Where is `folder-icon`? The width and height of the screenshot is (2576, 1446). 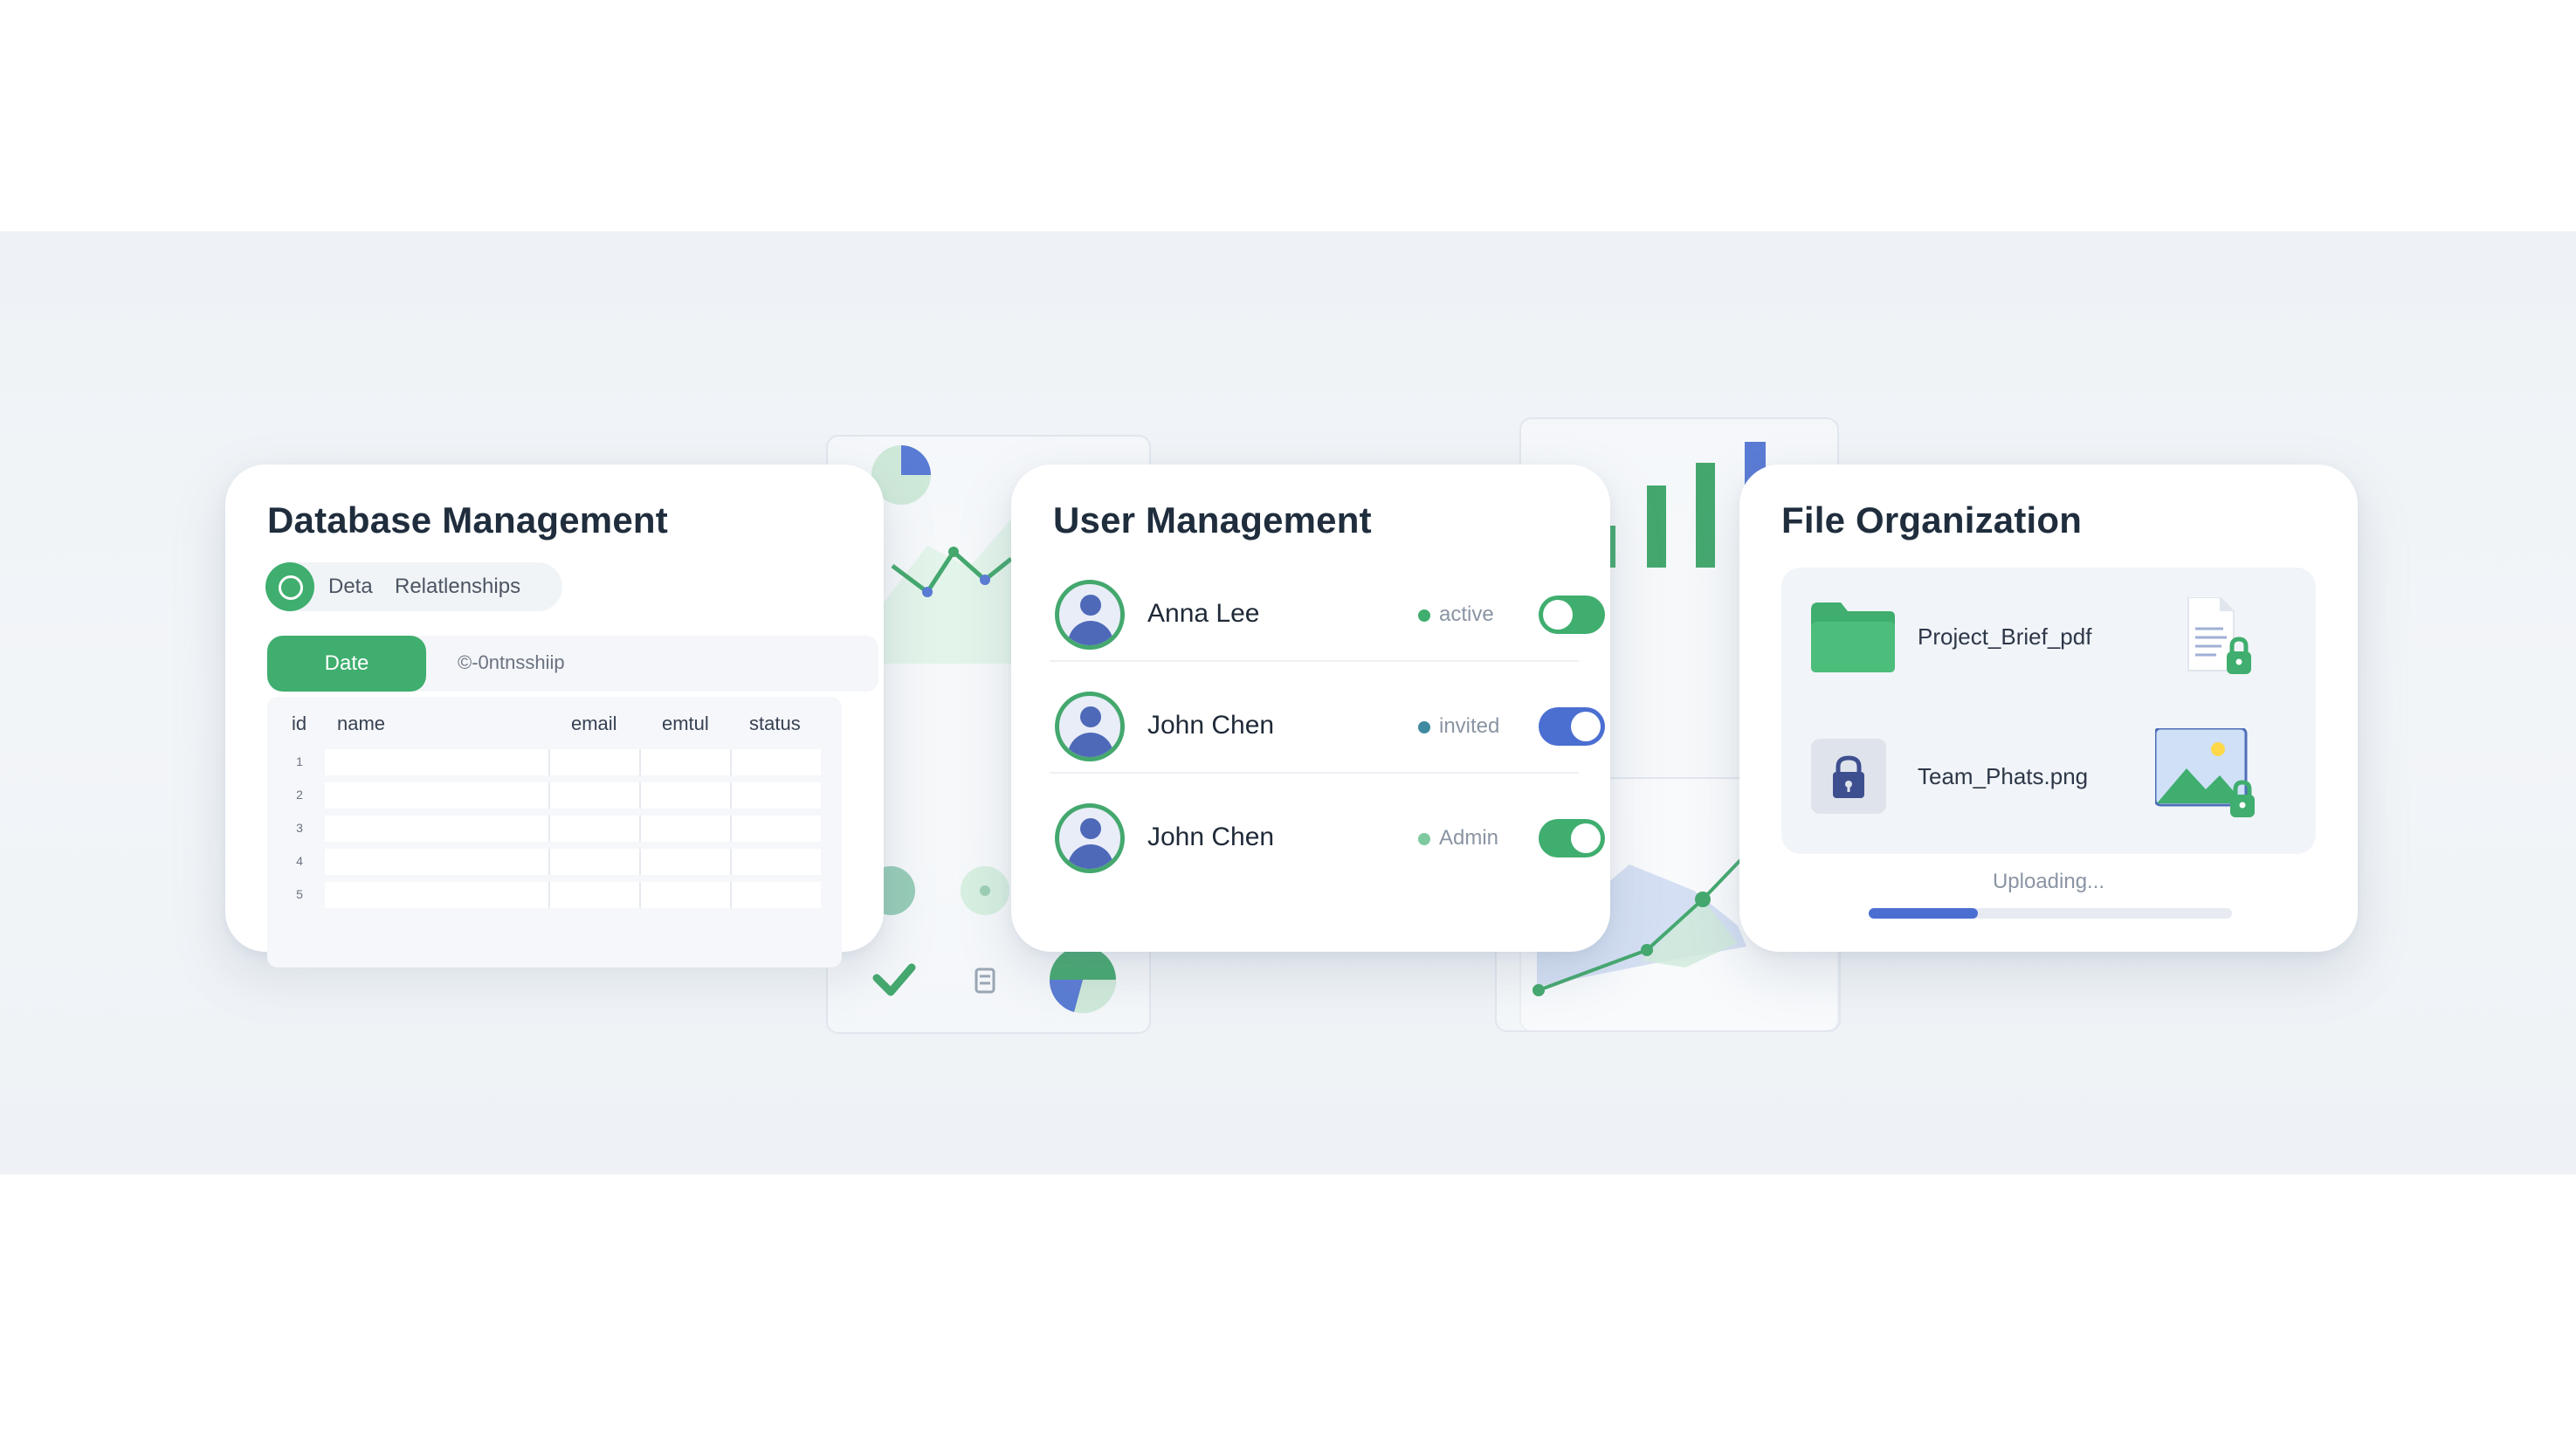
folder-icon is located at coordinates (1853, 637).